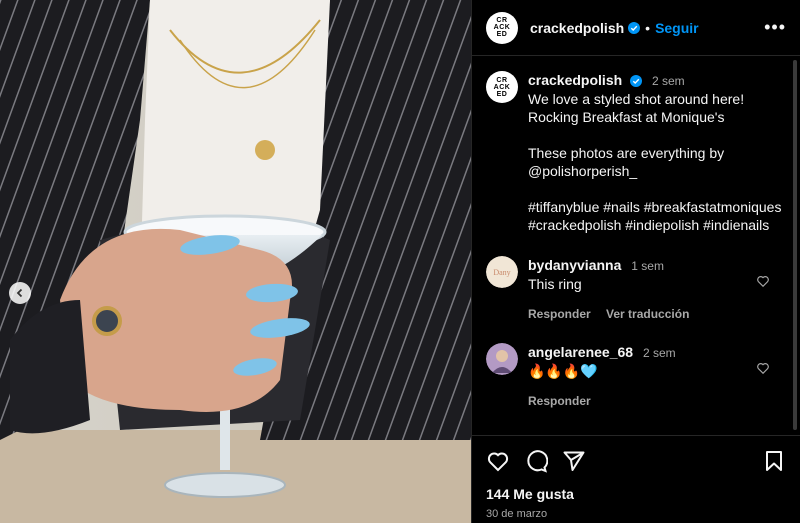  I want to click on chevron-left-icon, so click(19, 293).